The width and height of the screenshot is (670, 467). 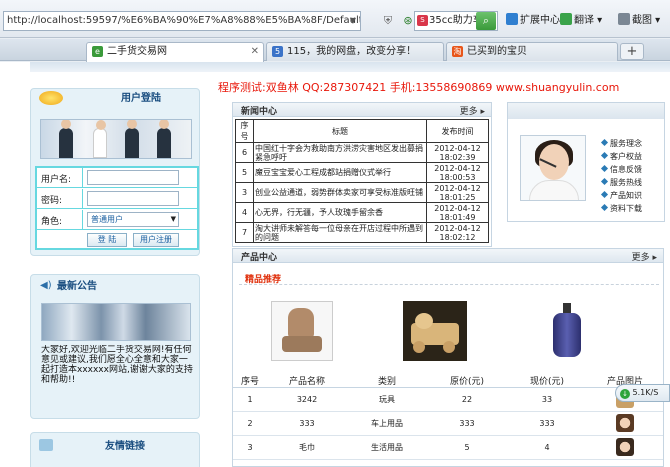 What do you see at coordinates (244, 232) in the screenshot?
I see `news-id: 7` at bounding box center [244, 232].